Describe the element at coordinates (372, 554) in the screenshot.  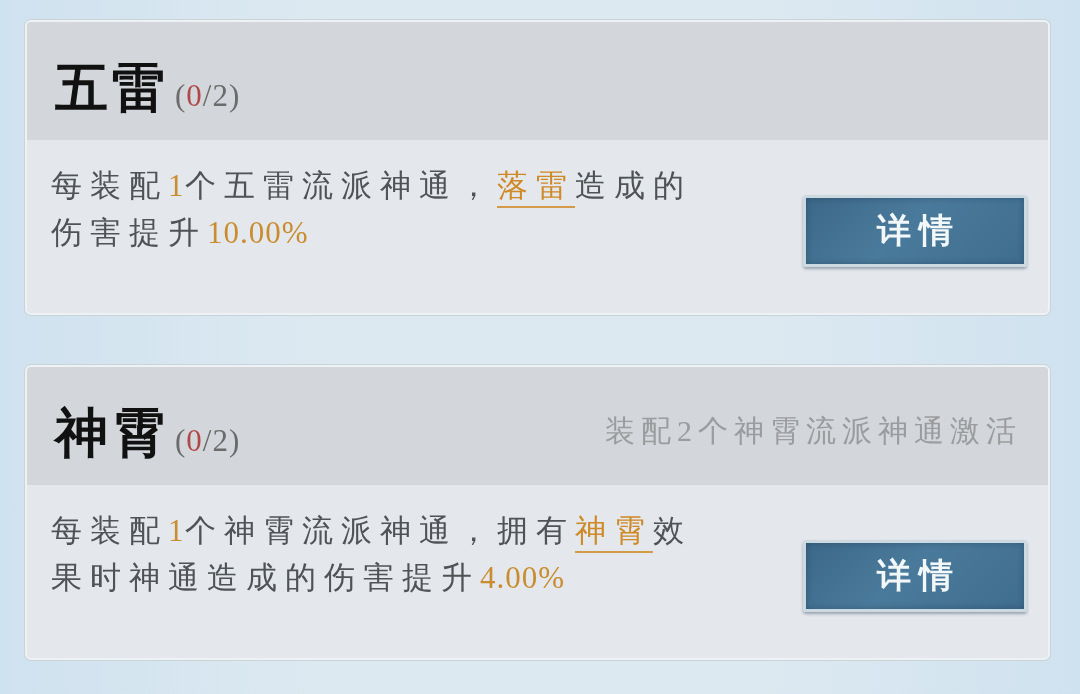
I see `bonus-description: 每装配 1个神霄流派神通，拥有 神霄 效 果时神通造成的伤害提升 4.00%` at that location.